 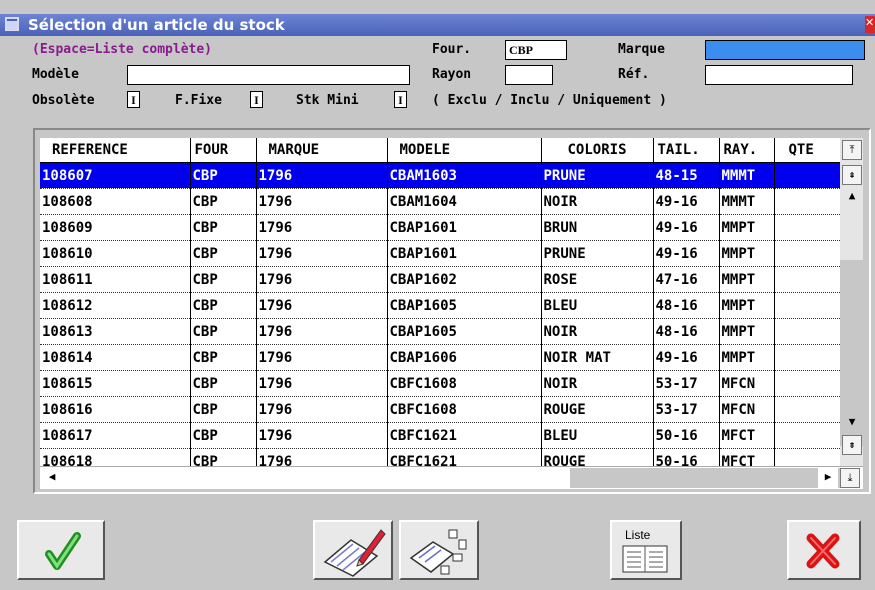 What do you see at coordinates (464, 175) in the screenshot?
I see `table-cell: CBAM1603` at bounding box center [464, 175].